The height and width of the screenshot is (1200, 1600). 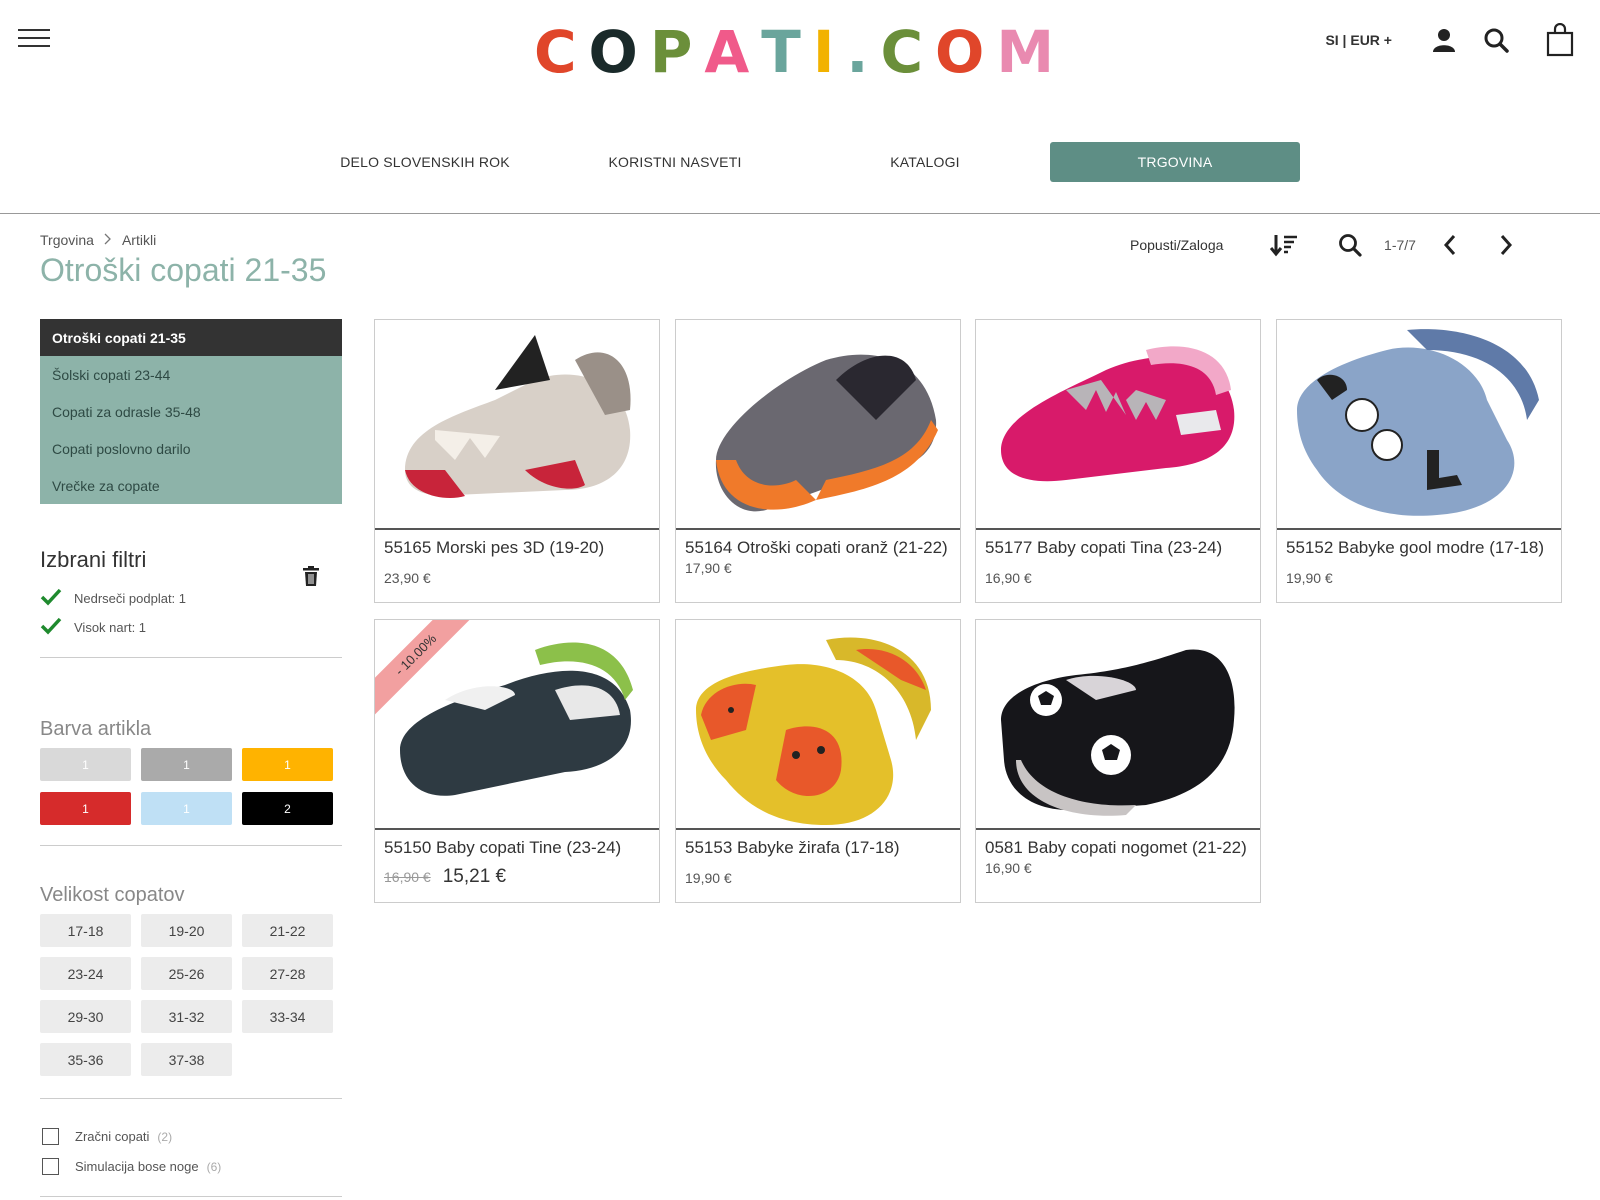 What do you see at coordinates (1008, 868) in the screenshot?
I see `product-price: 16,90 €` at bounding box center [1008, 868].